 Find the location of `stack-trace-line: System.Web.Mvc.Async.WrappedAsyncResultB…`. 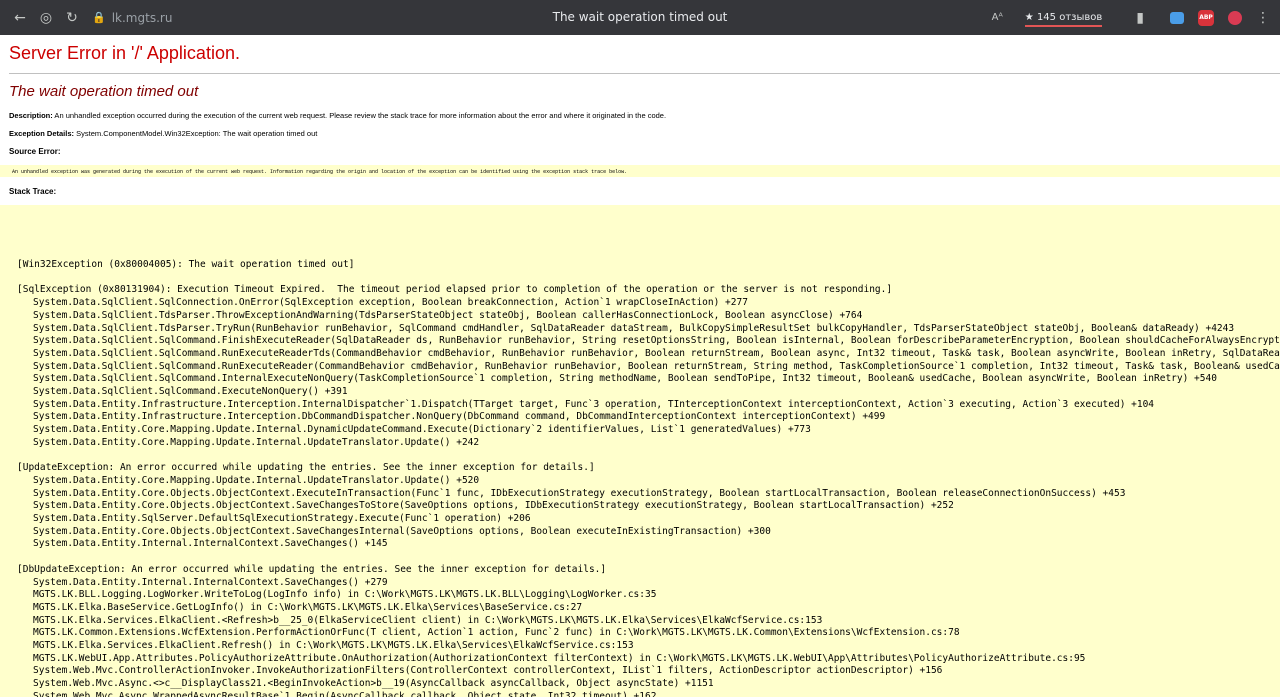

stack-trace-line: System.Web.Mvc.Async.WrappedAsyncResultB… is located at coordinates (345, 693).